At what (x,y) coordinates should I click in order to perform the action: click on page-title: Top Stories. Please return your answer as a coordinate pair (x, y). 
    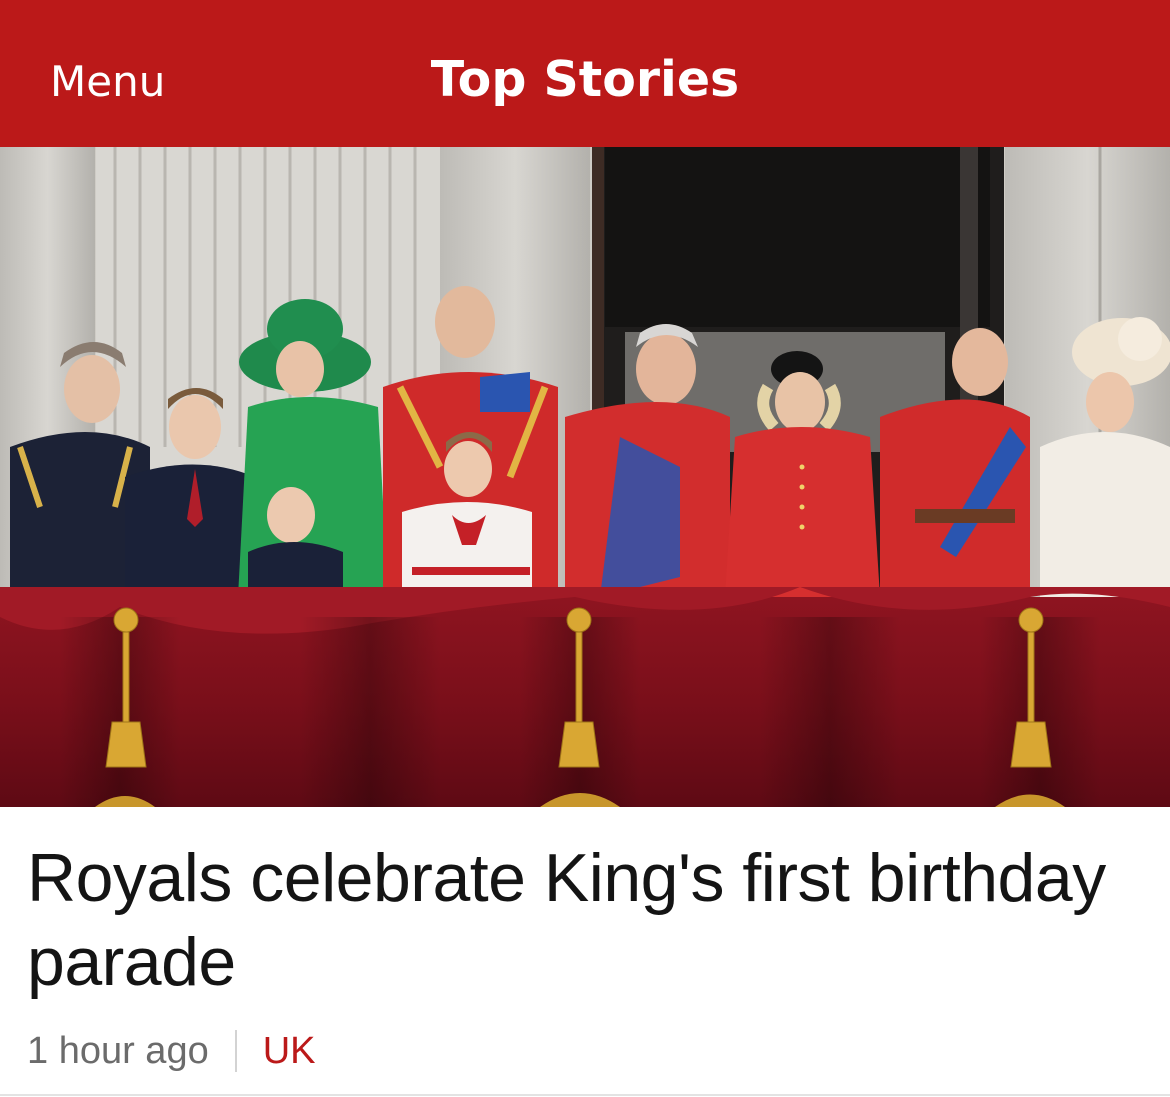
    Looking at the image, I should click on (585, 79).